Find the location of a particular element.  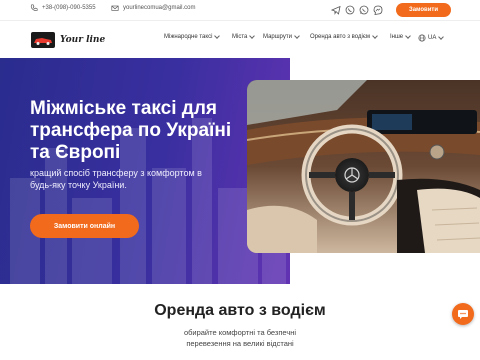

logo-text: Your line is located at coordinates (83, 40).